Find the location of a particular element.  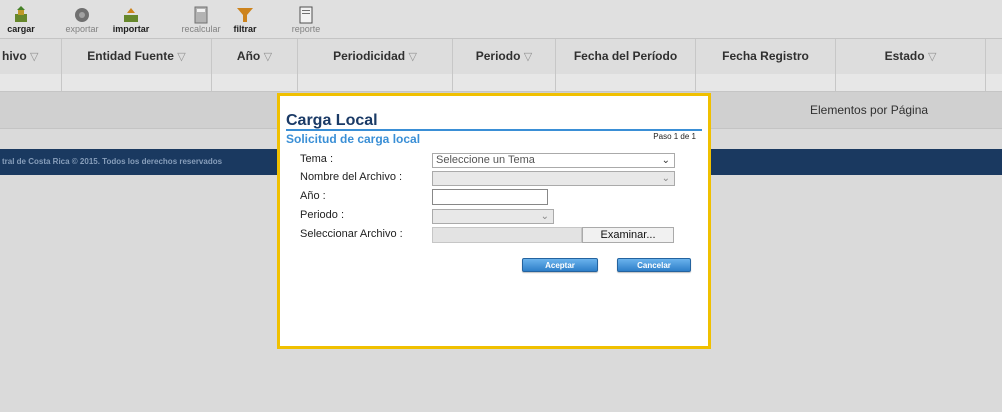

dialog-subtitle: Solicitud de carga local is located at coordinates (353, 139).